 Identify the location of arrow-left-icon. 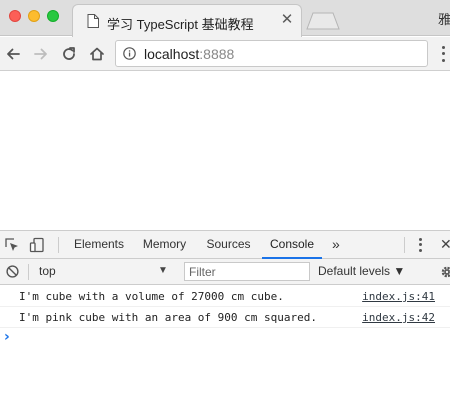
(13, 54).